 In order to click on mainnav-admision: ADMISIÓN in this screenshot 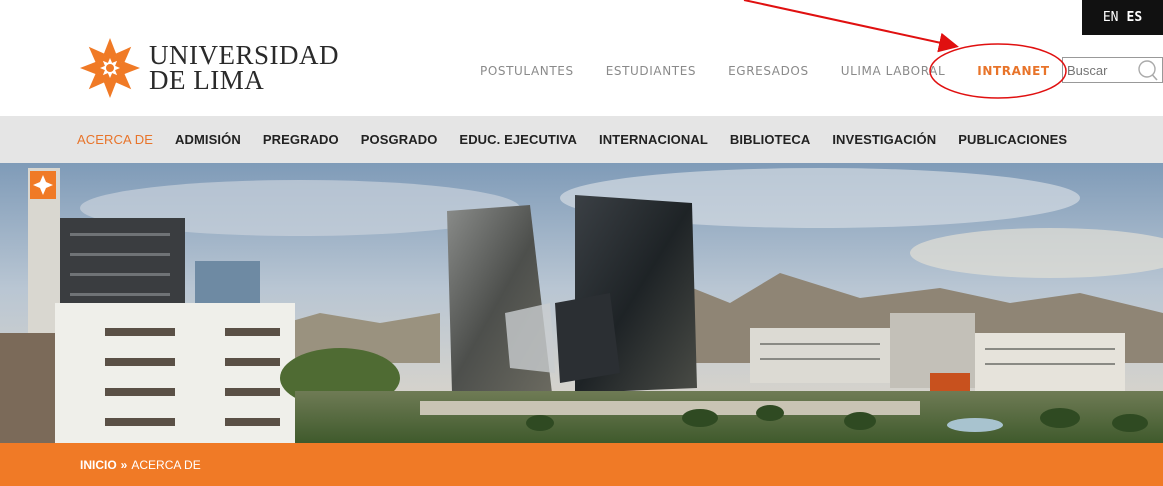, I will do `click(208, 139)`.